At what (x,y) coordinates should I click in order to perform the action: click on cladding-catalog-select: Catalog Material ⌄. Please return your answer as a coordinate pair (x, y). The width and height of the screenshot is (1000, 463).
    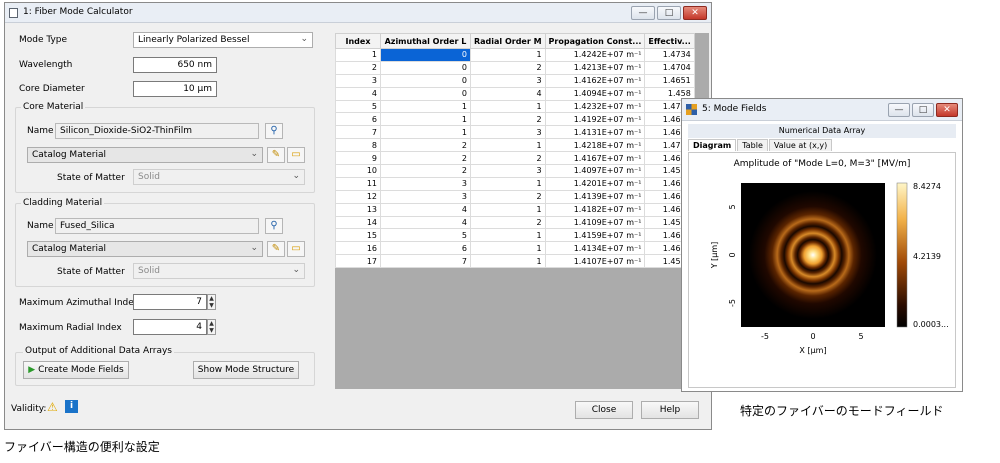
    Looking at the image, I should click on (145, 249).